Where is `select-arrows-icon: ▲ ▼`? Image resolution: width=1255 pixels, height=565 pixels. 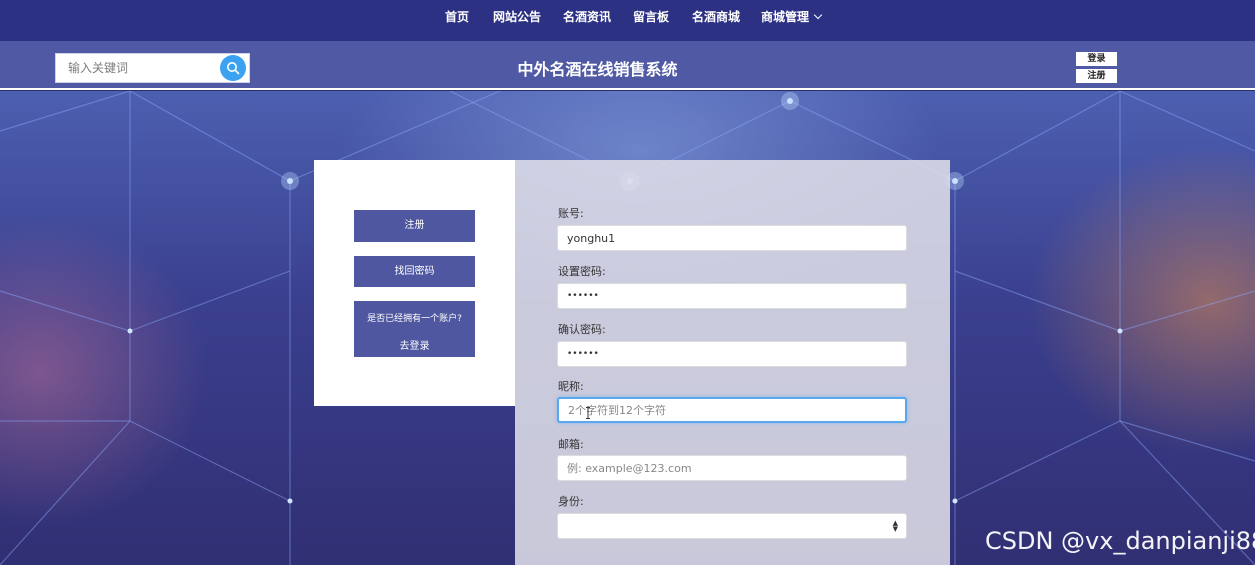
select-arrows-icon: ▲ ▼ is located at coordinates (895, 526).